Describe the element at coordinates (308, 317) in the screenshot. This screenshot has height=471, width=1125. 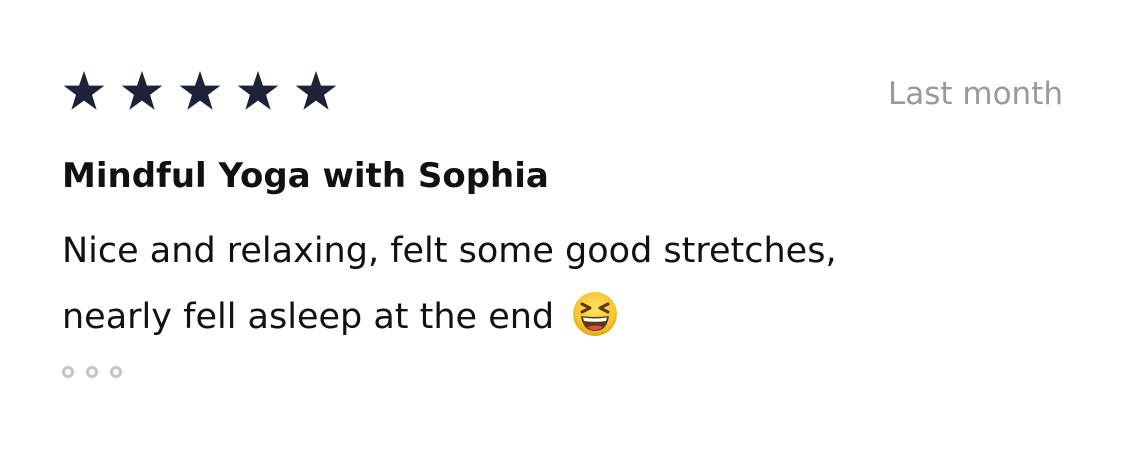
I see `review-body-line-2: nearly fell asleep at the end` at that location.